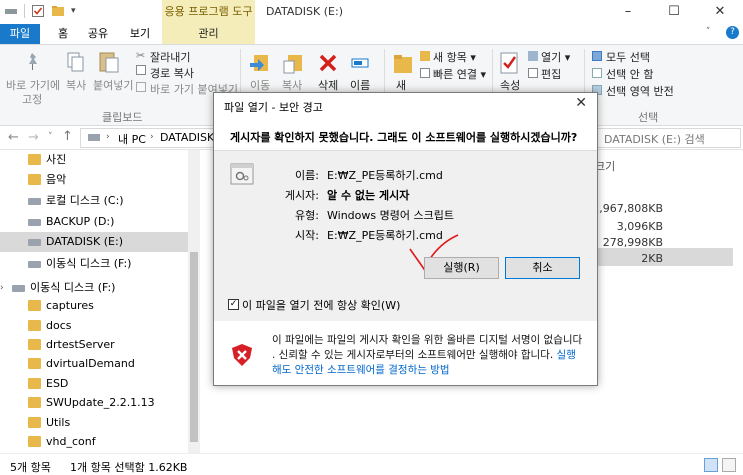  Describe the element at coordinates (732, 32) in the screenshot. I see `help-icon: ?` at that location.